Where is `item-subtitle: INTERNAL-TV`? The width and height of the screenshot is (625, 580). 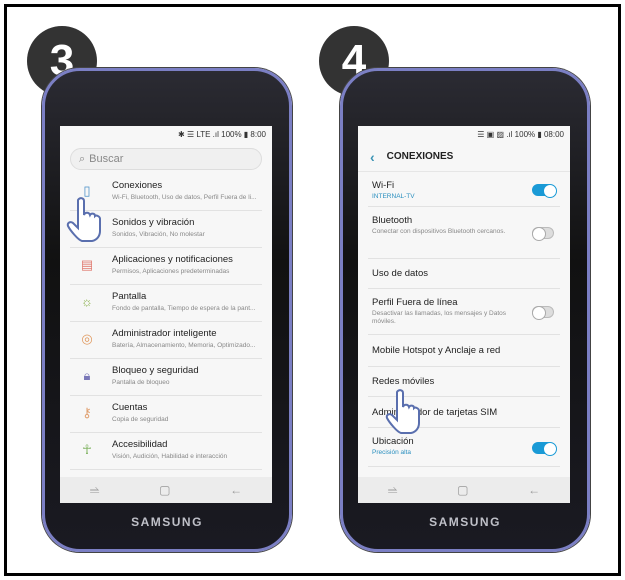 item-subtitle: INTERNAL-TV is located at coordinates (393, 196).